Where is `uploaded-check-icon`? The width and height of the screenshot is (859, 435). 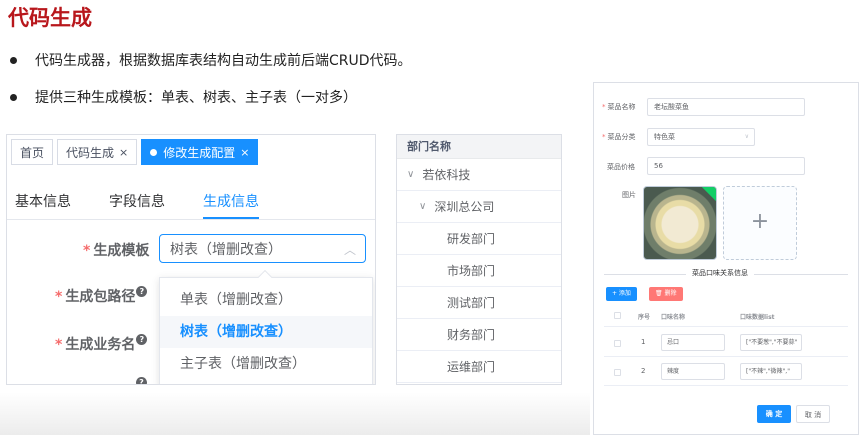 uploaded-check-icon is located at coordinates (708, 194).